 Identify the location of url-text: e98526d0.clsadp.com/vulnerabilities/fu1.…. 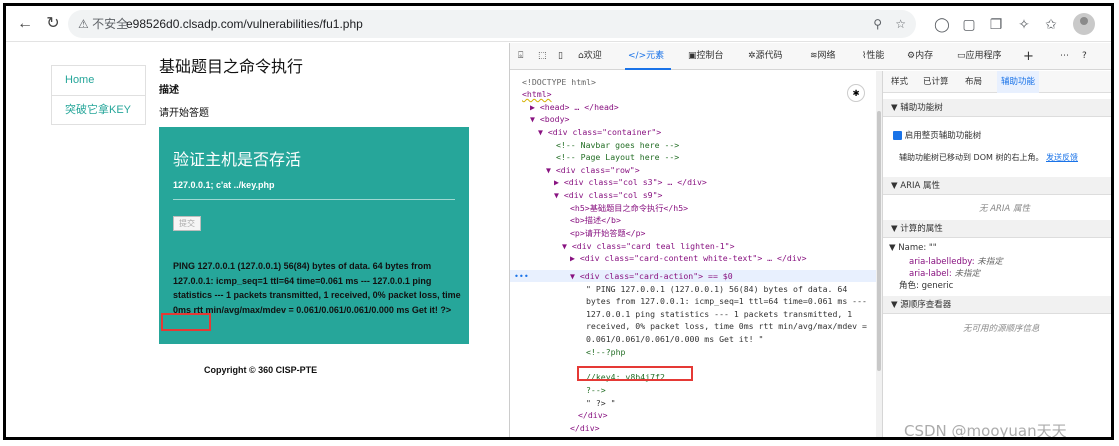
(244, 24).